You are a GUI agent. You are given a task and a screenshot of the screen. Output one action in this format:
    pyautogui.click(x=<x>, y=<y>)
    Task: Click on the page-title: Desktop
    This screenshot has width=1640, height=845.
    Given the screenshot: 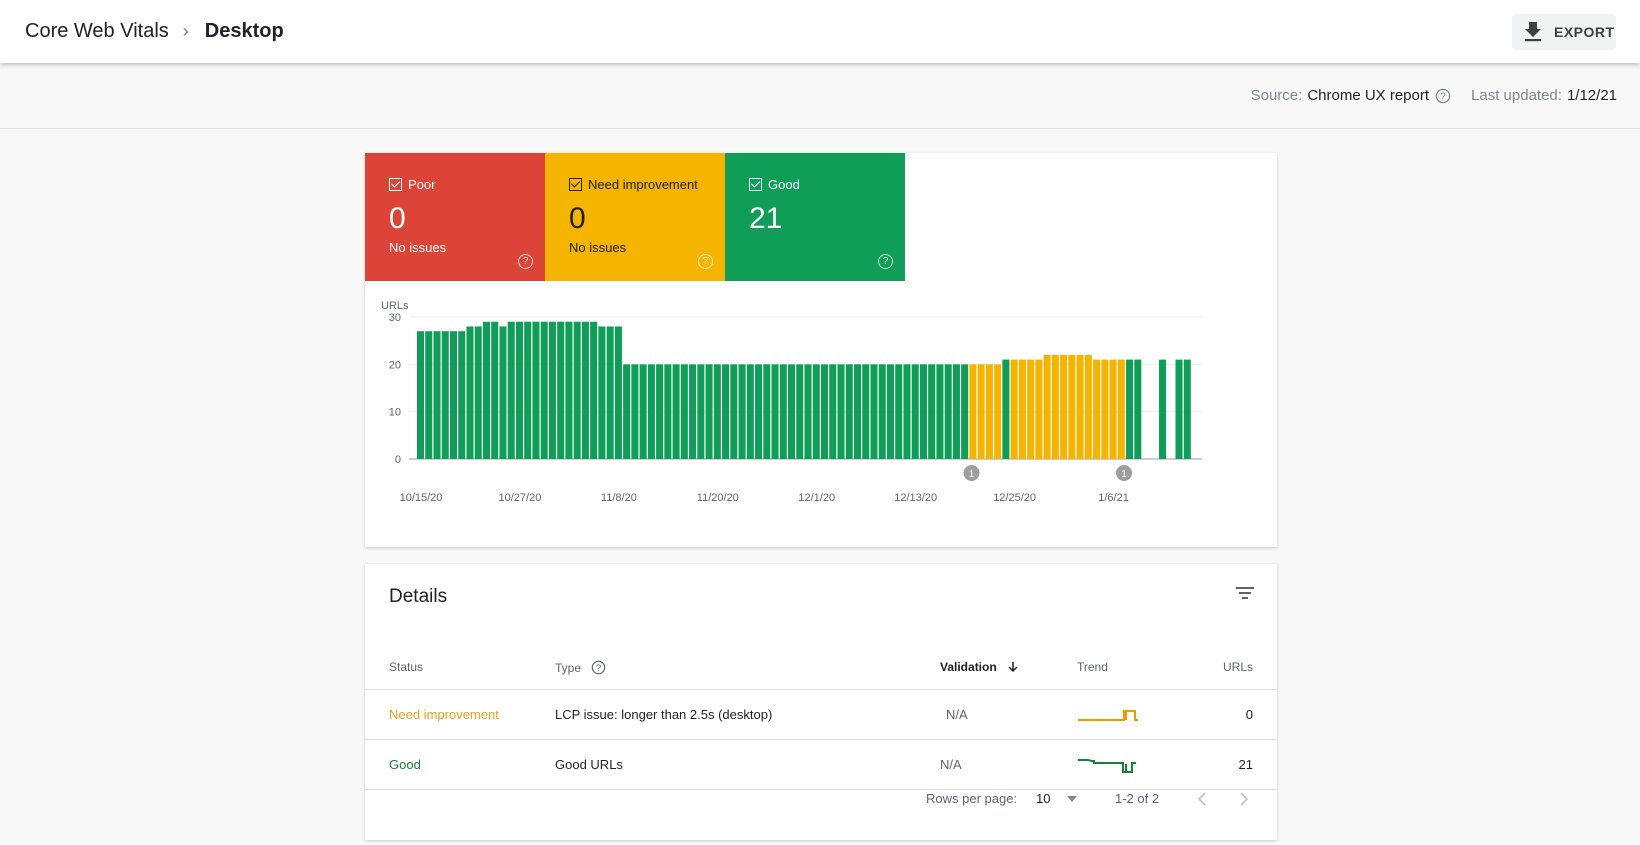 What is the action you would take?
    pyautogui.click(x=244, y=31)
    